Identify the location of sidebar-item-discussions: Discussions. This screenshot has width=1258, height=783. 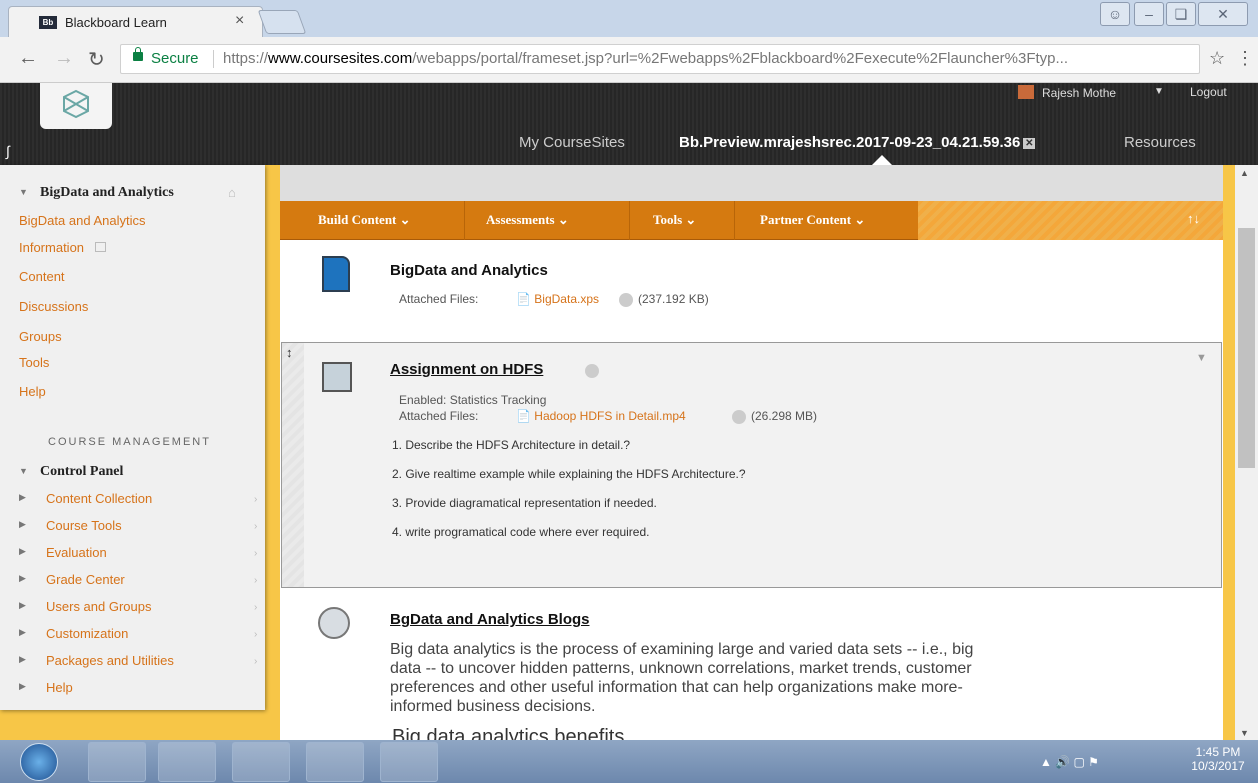
(53, 306).